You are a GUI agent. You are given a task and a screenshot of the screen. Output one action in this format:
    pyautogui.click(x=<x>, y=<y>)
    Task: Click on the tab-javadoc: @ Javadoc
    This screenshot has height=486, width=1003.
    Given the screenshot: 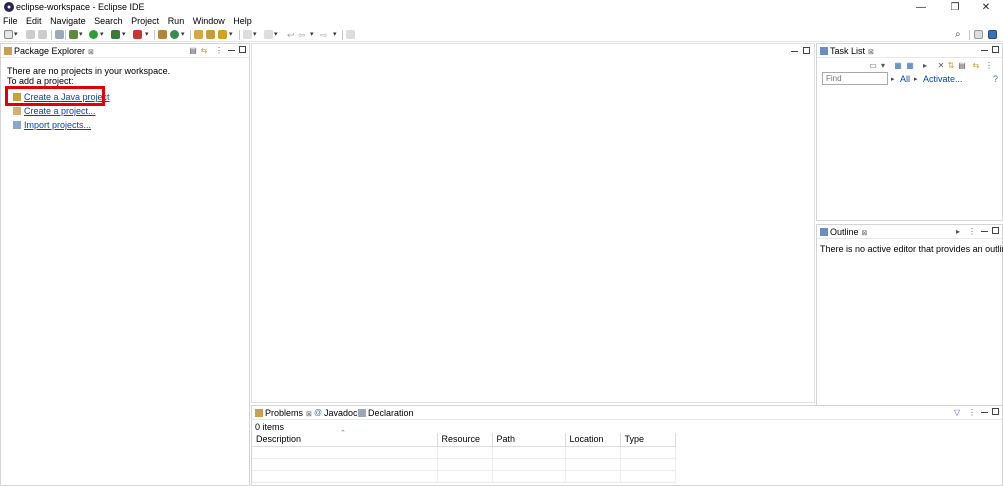 What is the action you would take?
    pyautogui.click(x=335, y=413)
    